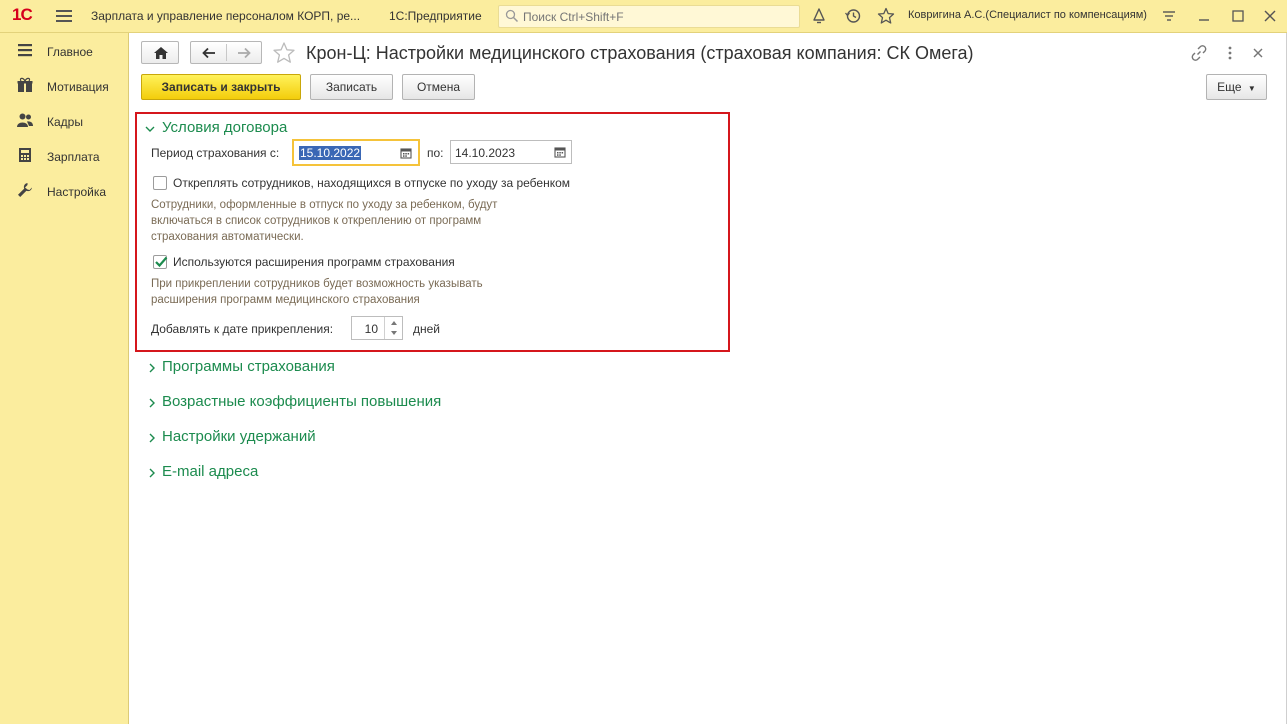 The height and width of the screenshot is (724, 1287). I want to click on link-icon, so click(1199, 53).